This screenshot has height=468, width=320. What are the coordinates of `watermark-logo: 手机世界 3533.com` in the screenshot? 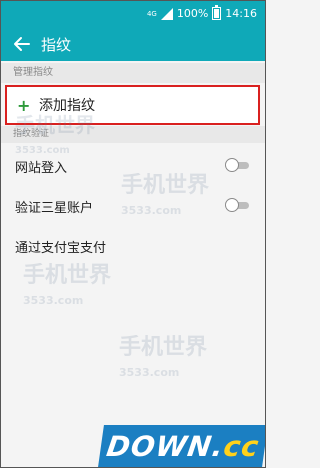 It's located at (163, 354).